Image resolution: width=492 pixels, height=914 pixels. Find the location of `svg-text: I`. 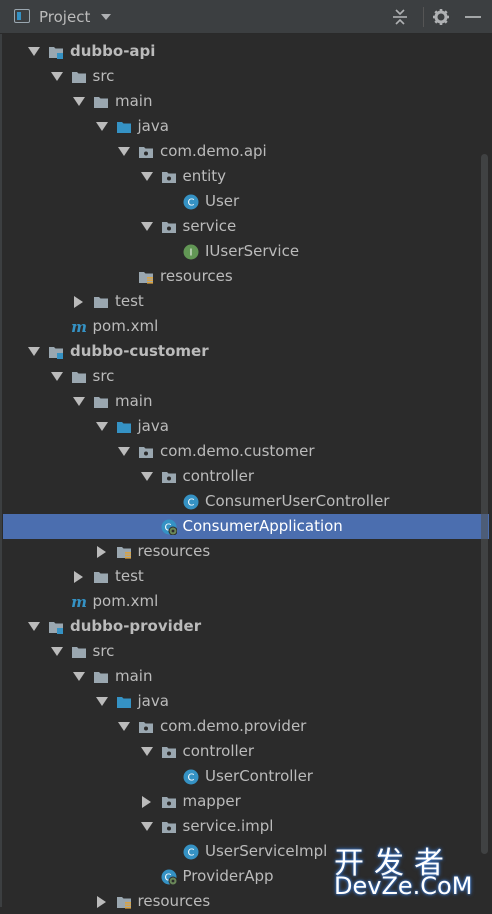

svg-text: I is located at coordinates (191, 253).